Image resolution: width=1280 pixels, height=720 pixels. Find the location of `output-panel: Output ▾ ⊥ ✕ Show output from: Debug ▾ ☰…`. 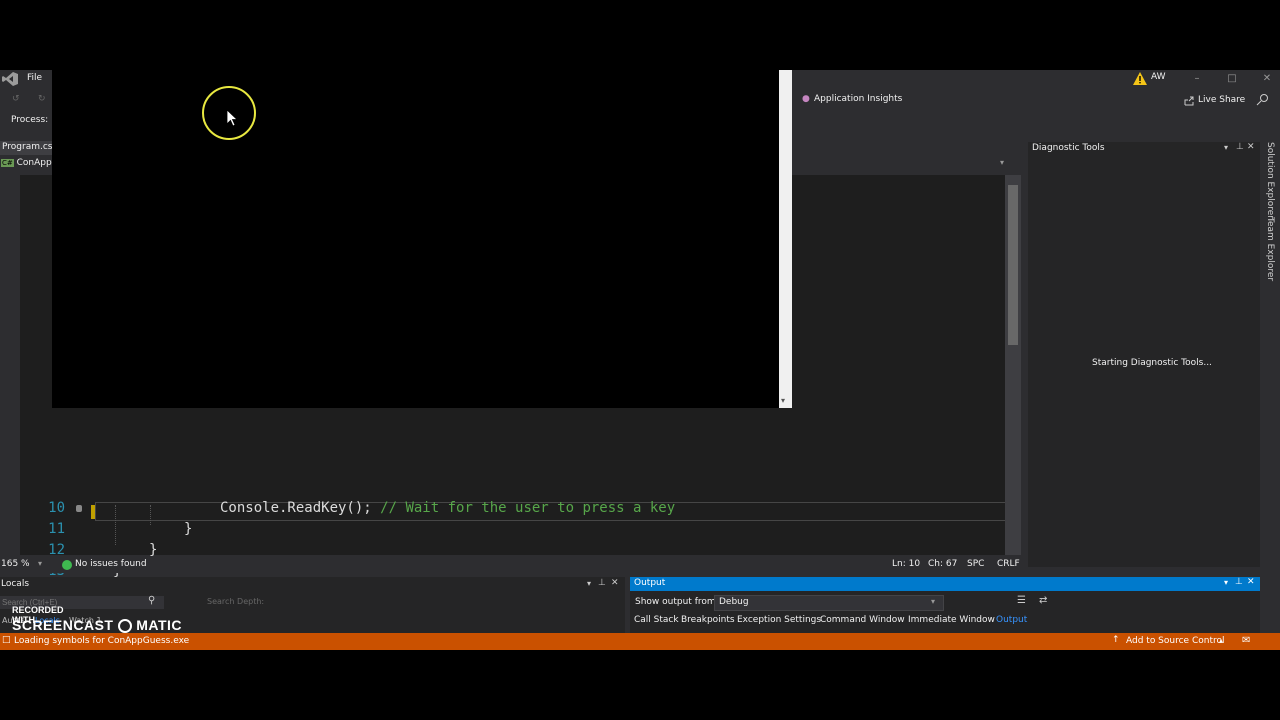

output-panel: Output ▾ ⊥ ✕ Show output from: Debug ▾ ☰… is located at coordinates (945, 605).